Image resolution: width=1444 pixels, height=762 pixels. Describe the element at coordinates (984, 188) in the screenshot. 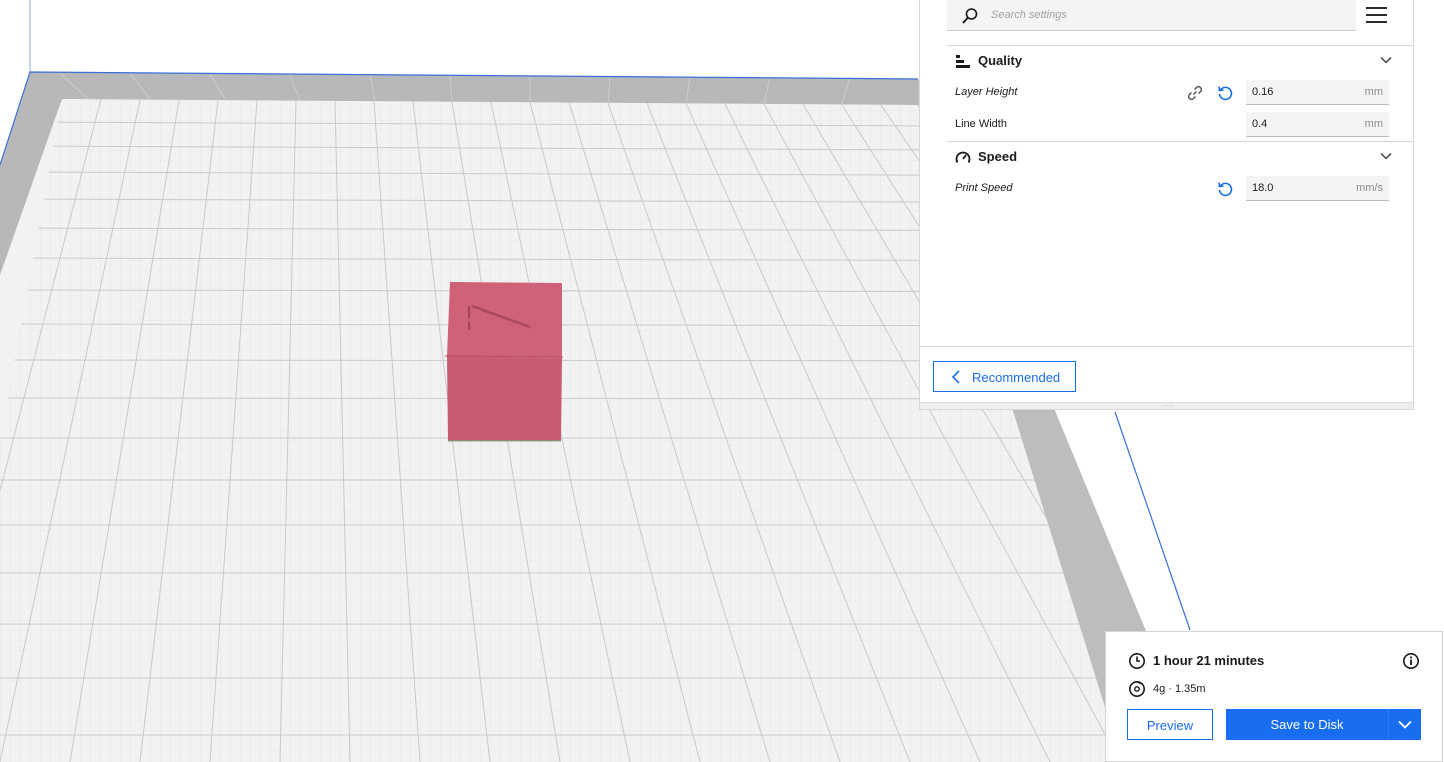

I see `print-speed-label: Print Speed` at that location.